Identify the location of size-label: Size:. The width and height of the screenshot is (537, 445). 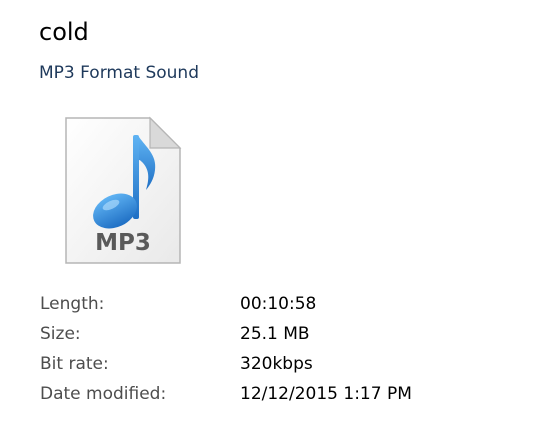
(60, 334).